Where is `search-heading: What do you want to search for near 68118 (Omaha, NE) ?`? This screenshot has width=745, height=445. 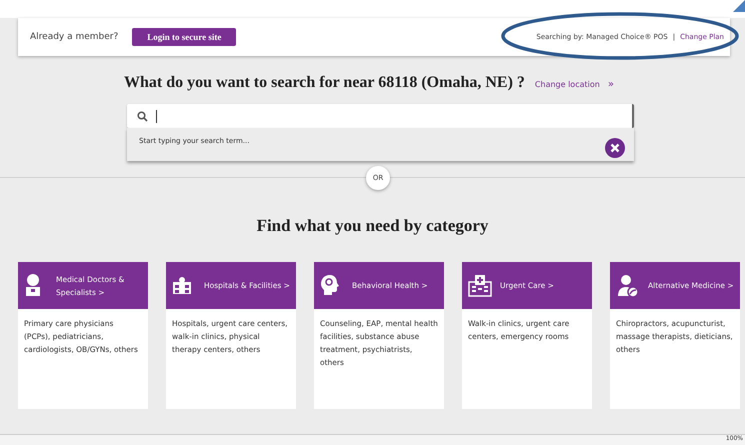 search-heading: What do you want to search for near 68118 (Omaha, NE) ? is located at coordinates (324, 83).